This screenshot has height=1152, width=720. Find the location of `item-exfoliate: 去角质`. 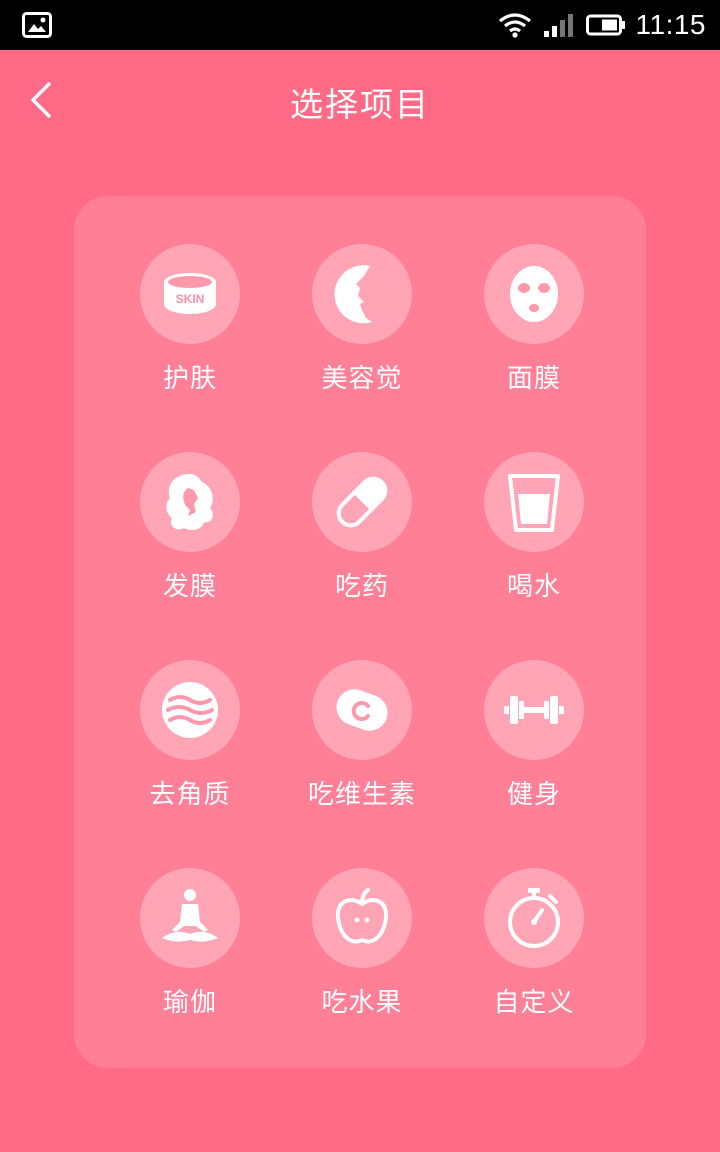

item-exfoliate: 去角质 is located at coordinates (190, 764).